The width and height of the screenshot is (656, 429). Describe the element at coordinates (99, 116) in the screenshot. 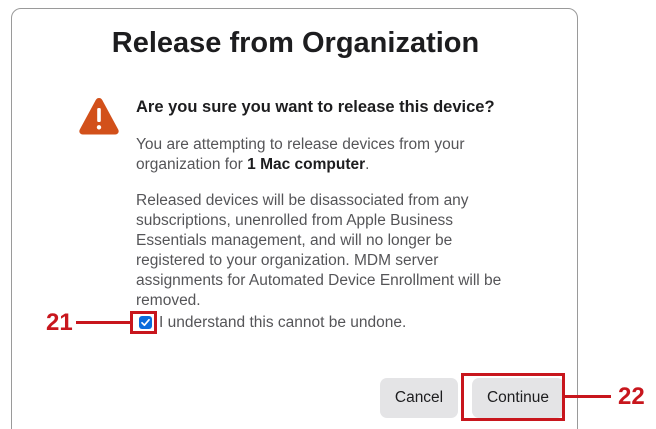

I see `warning-triangle-icon` at that location.